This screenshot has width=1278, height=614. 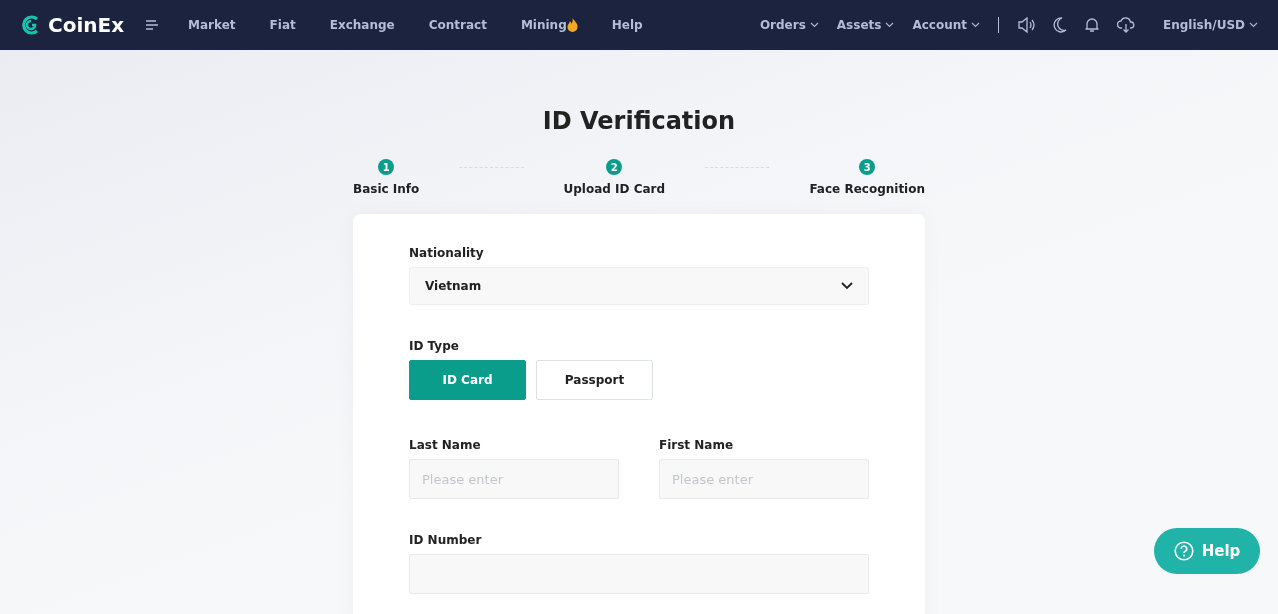 I want to click on field-label: ID Number, so click(x=446, y=540).